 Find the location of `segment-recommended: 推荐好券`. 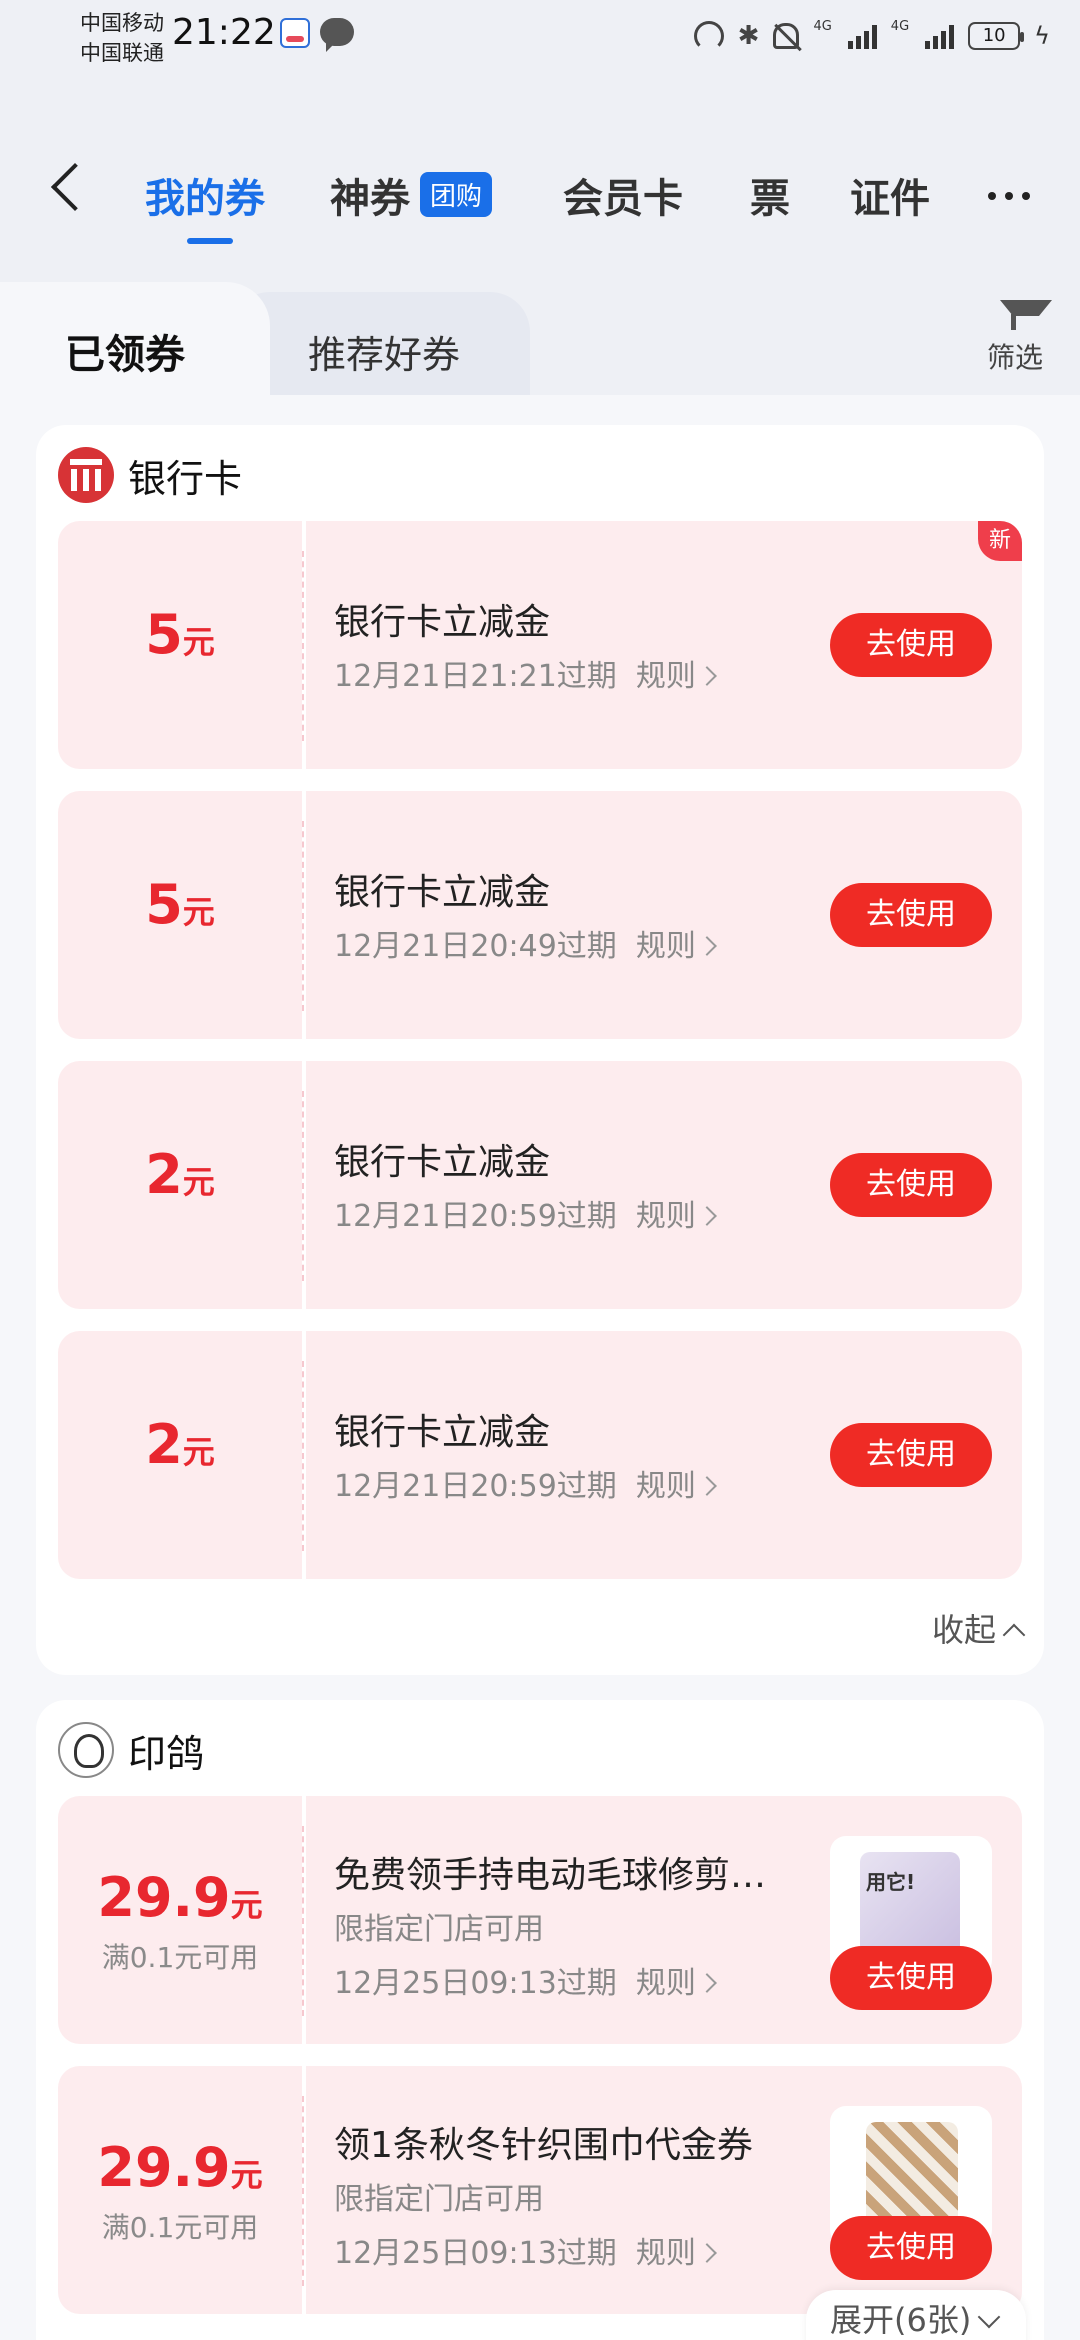

segment-recommended: 推荐好券 is located at coordinates (384, 351).